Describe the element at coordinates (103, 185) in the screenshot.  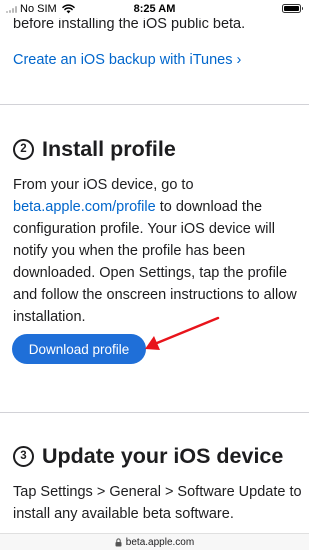
I see `step-2-text-before: From your iOS device, go to` at that location.